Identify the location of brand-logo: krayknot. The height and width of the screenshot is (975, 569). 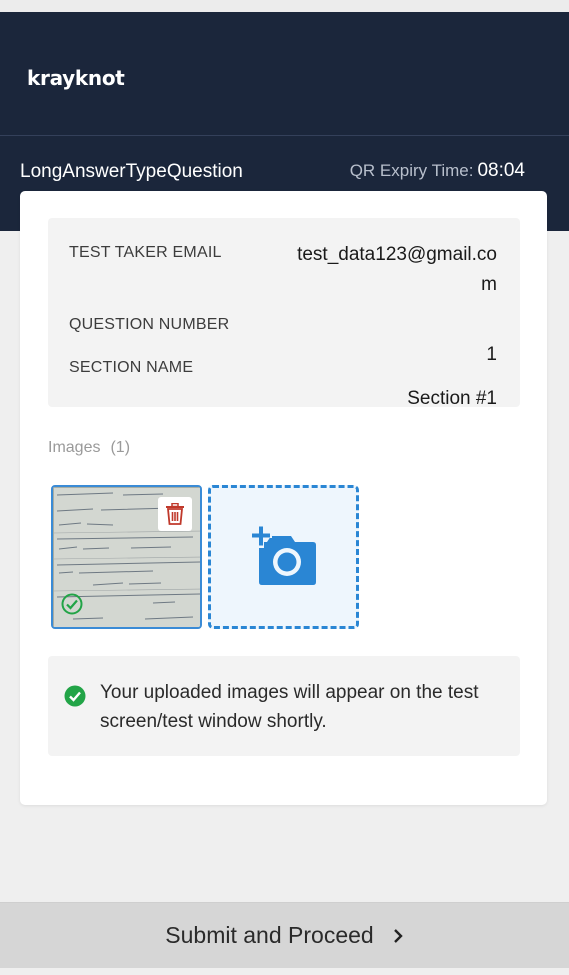
(76, 78).